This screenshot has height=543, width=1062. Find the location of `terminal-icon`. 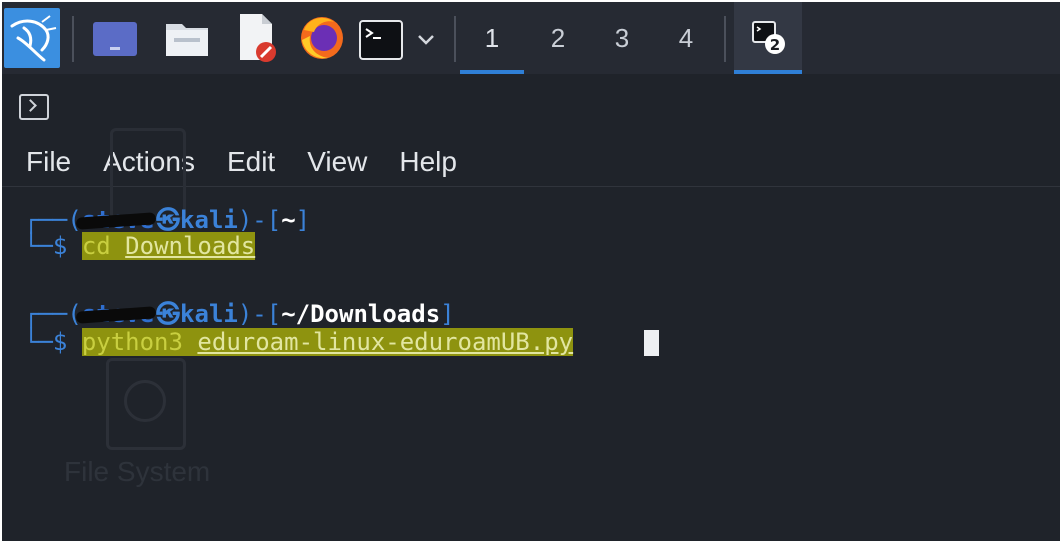

terminal-icon is located at coordinates (381, 40).